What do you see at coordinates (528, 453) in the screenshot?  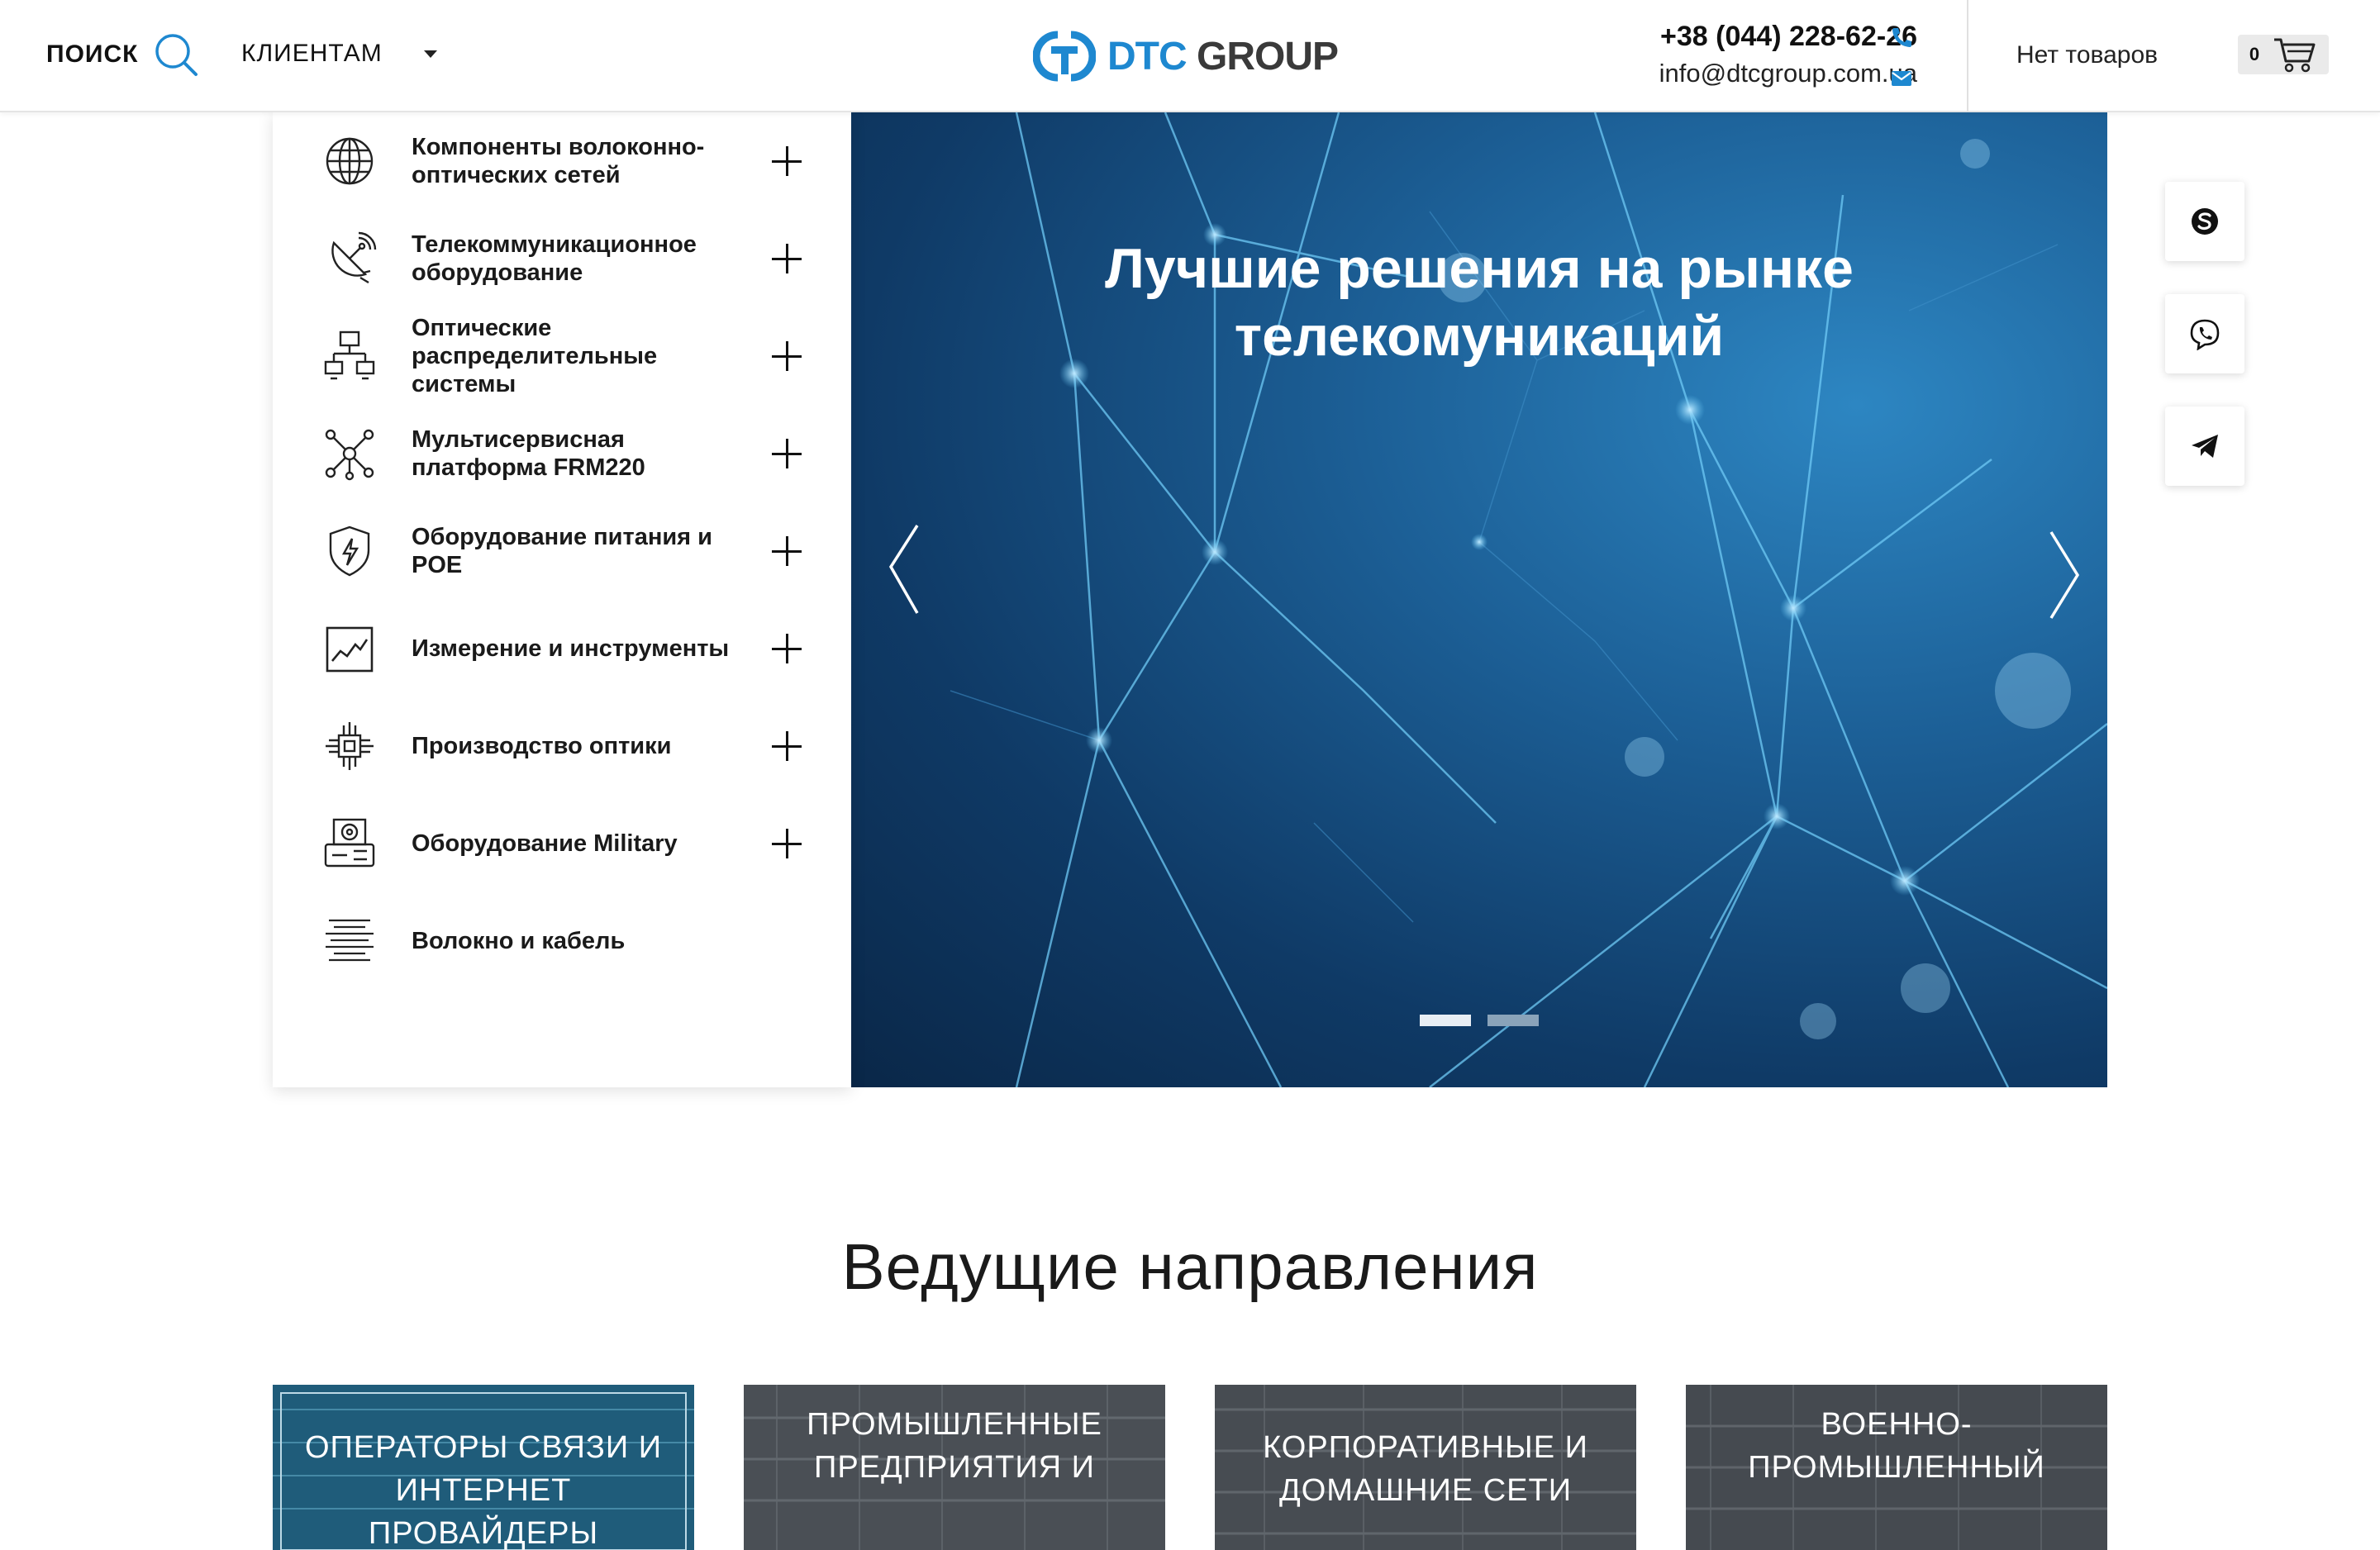 I see `category-label: Мультисервисная платформа FRM220` at bounding box center [528, 453].